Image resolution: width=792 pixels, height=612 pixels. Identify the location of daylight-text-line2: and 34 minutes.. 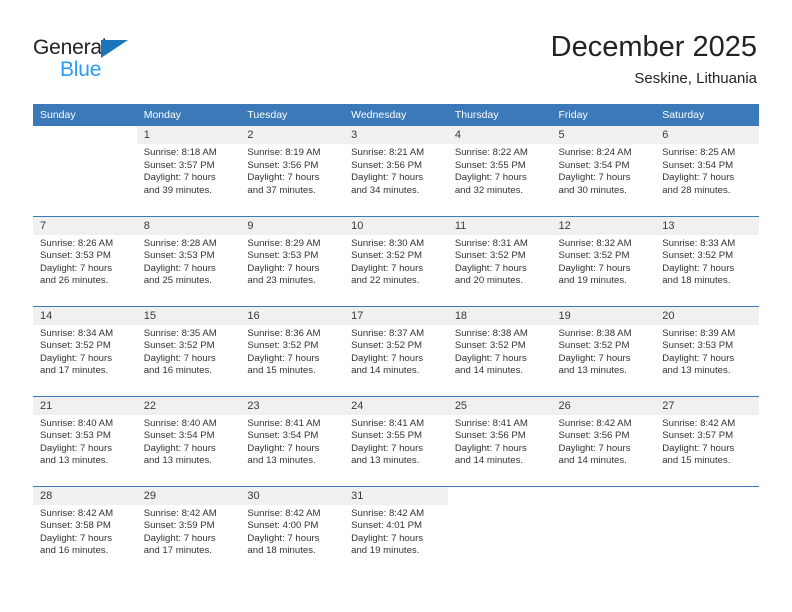
(385, 190).